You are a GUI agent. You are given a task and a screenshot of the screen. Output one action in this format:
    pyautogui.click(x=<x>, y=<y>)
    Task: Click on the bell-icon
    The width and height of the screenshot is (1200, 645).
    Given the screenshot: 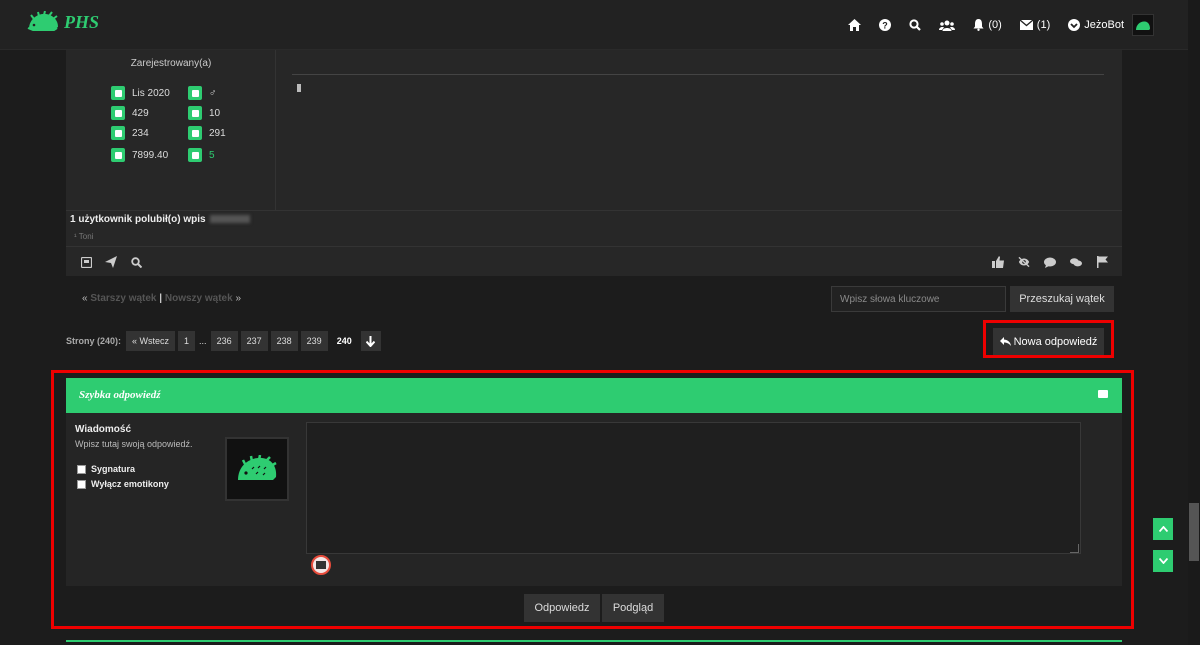 What is the action you would take?
    pyautogui.click(x=978, y=25)
    